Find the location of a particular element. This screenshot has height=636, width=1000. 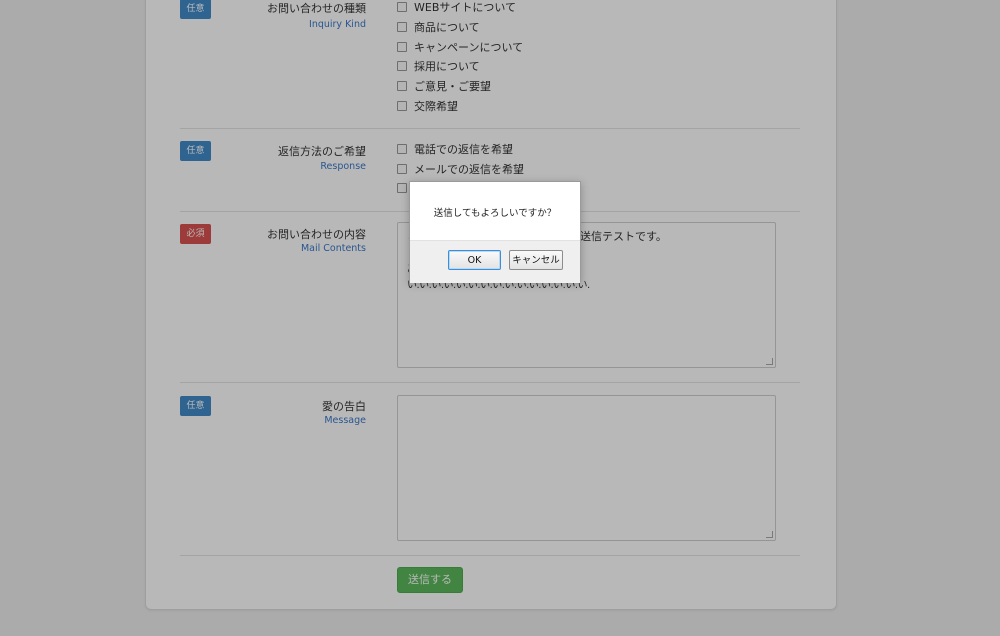

confirm-dialog: 送信してもよろしいですか？ OK キャンセル is located at coordinates (495, 232).